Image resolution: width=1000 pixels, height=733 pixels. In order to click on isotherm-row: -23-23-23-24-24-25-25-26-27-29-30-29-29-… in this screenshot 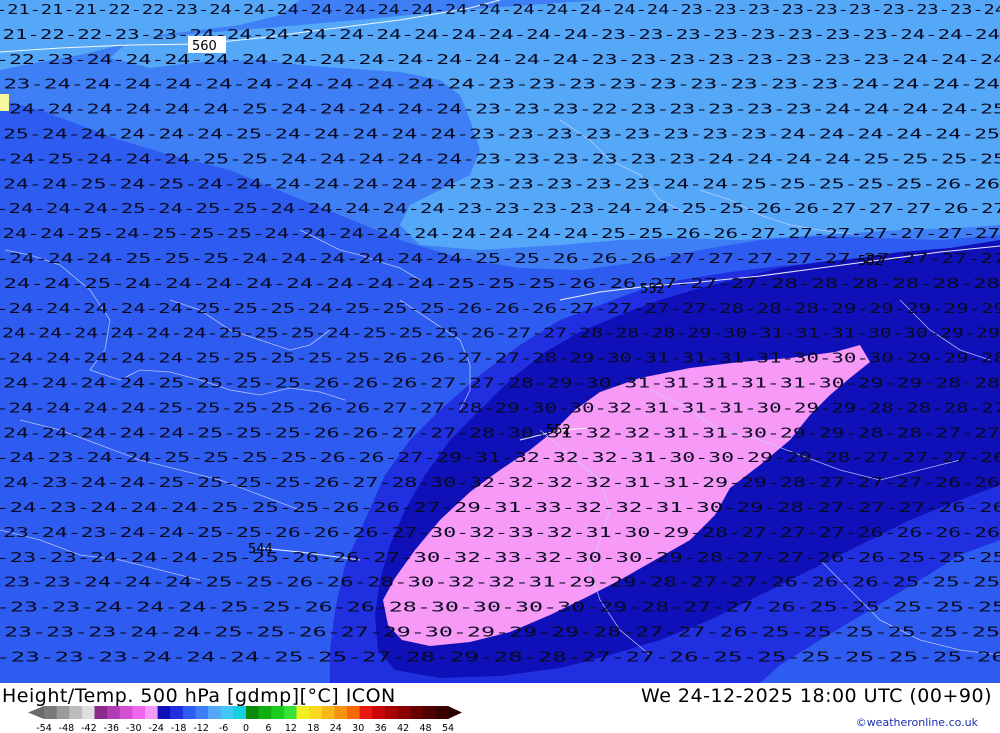, I will do `click(500, 633)`.